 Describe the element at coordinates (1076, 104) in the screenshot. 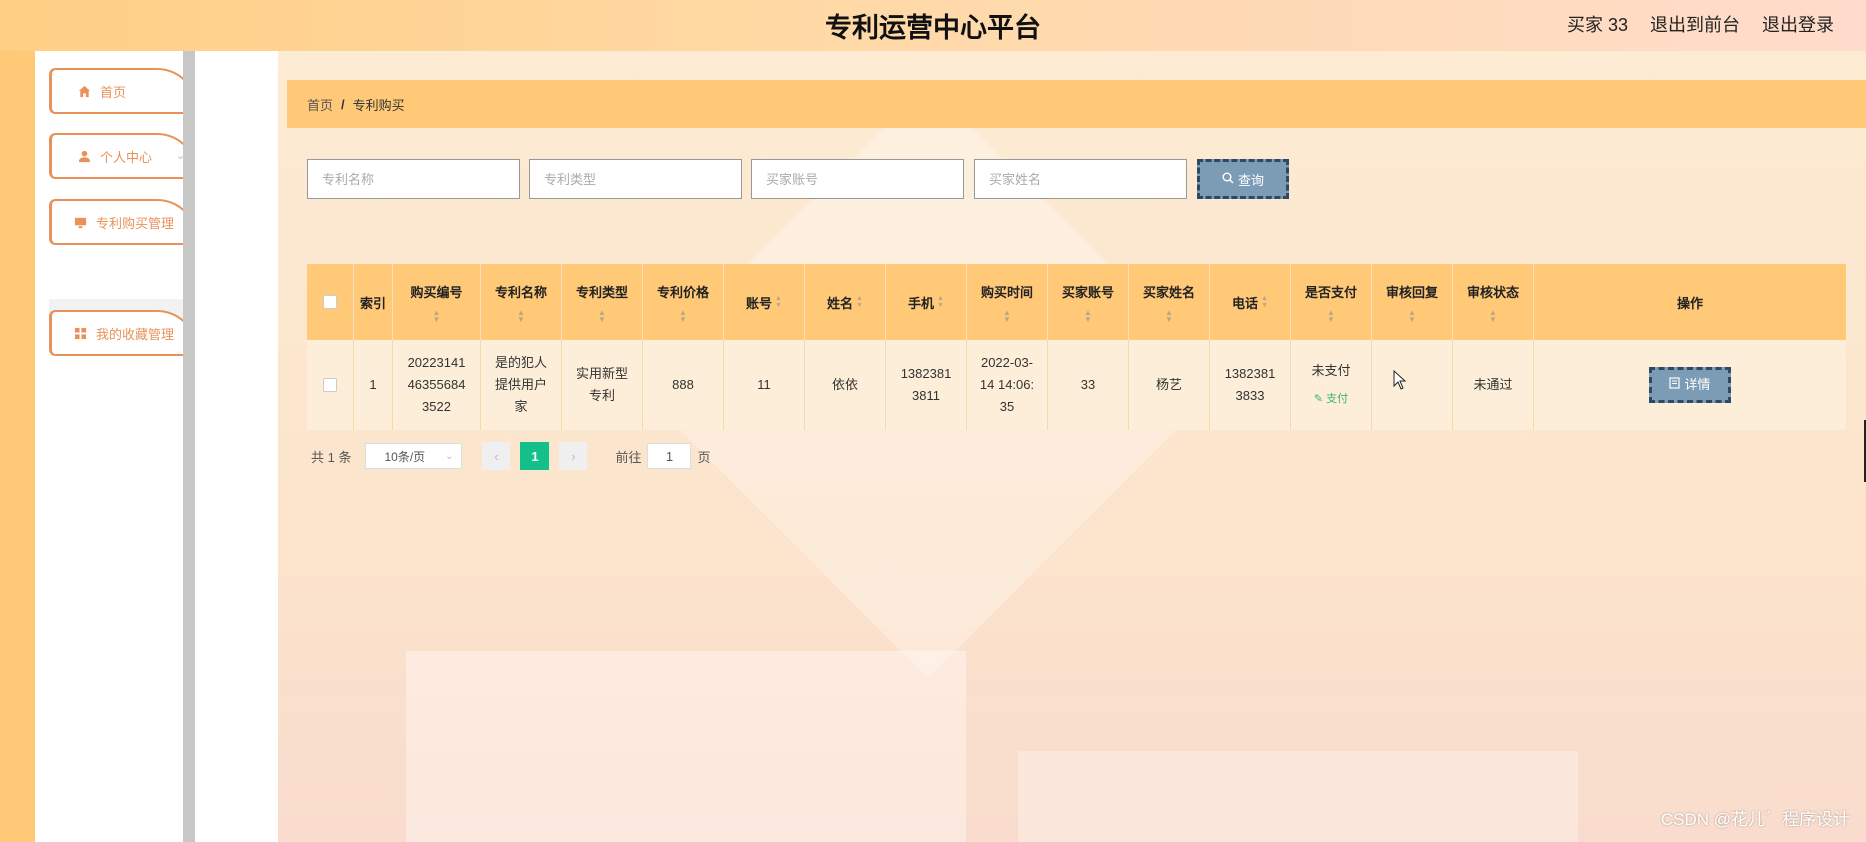

I see `breadcrumb: 首页 / 专利购买` at that location.